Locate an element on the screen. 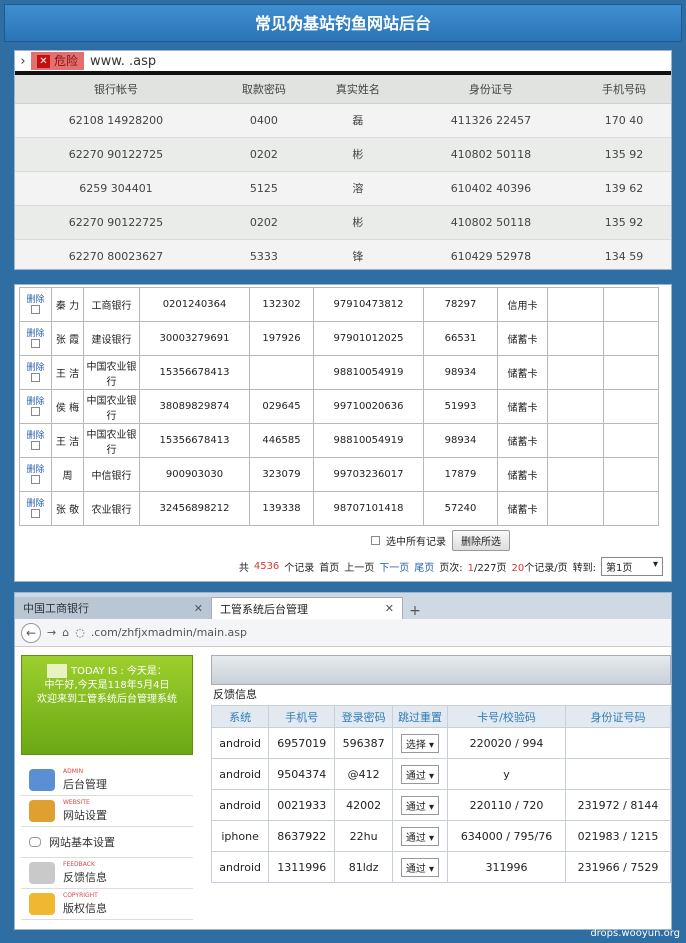 The width and height of the screenshot is (686, 943). table-cell: 5125 is located at coordinates (263, 188).